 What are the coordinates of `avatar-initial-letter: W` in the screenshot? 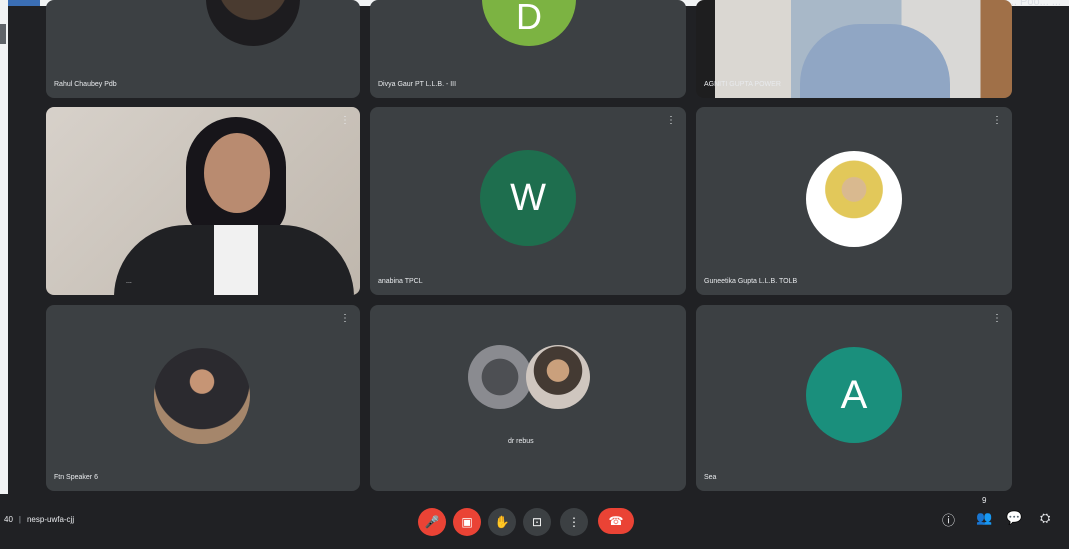 It's located at (528, 197).